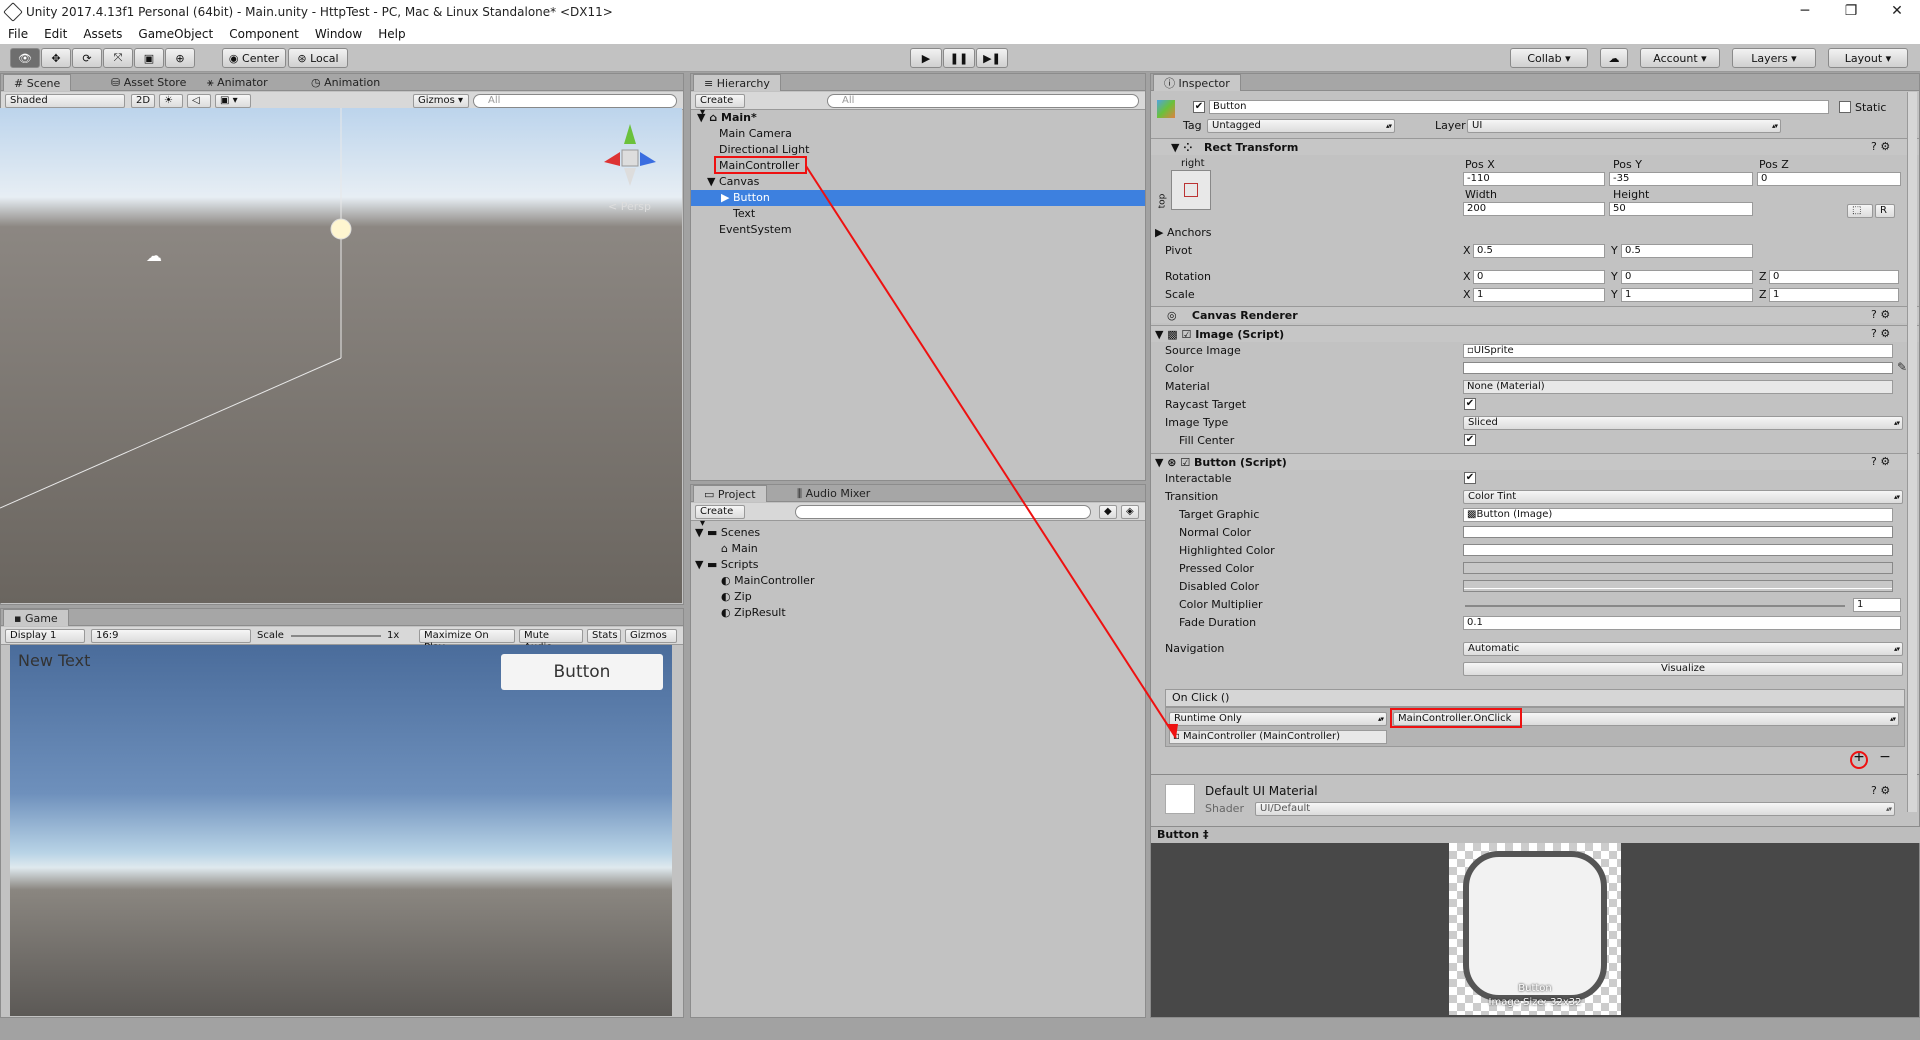 The width and height of the screenshot is (1920, 1040). What do you see at coordinates (1535, 1002) in the screenshot?
I see `preview-image-size: Image Size: 32x32` at bounding box center [1535, 1002].